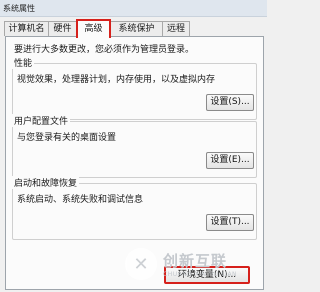 The image size is (320, 292). Describe the element at coordinates (200, 274) in the screenshot. I see `logo-text-en: CHUANG XIN HU LIAN` at that location.